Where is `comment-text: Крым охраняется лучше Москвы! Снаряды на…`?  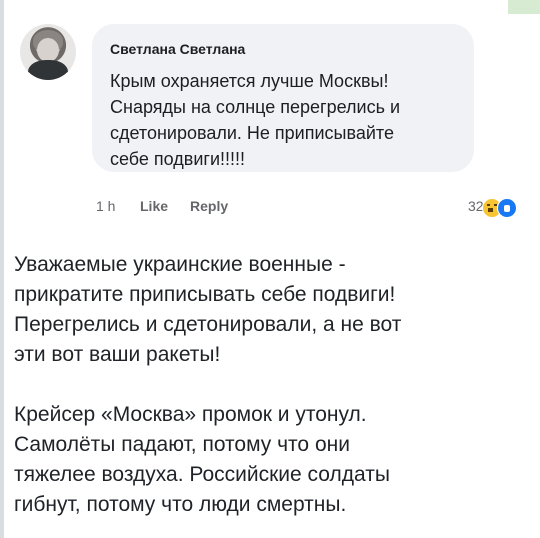 comment-text: Крым охраняется лучше Москвы! Снаряды на… is located at coordinates (255, 120).